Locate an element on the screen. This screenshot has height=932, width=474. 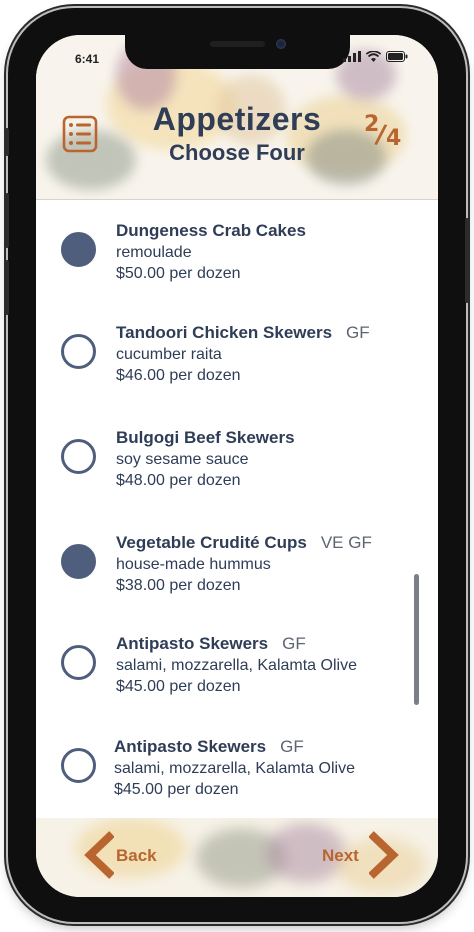
item-price: $38.00 per dozen is located at coordinates (178, 585).